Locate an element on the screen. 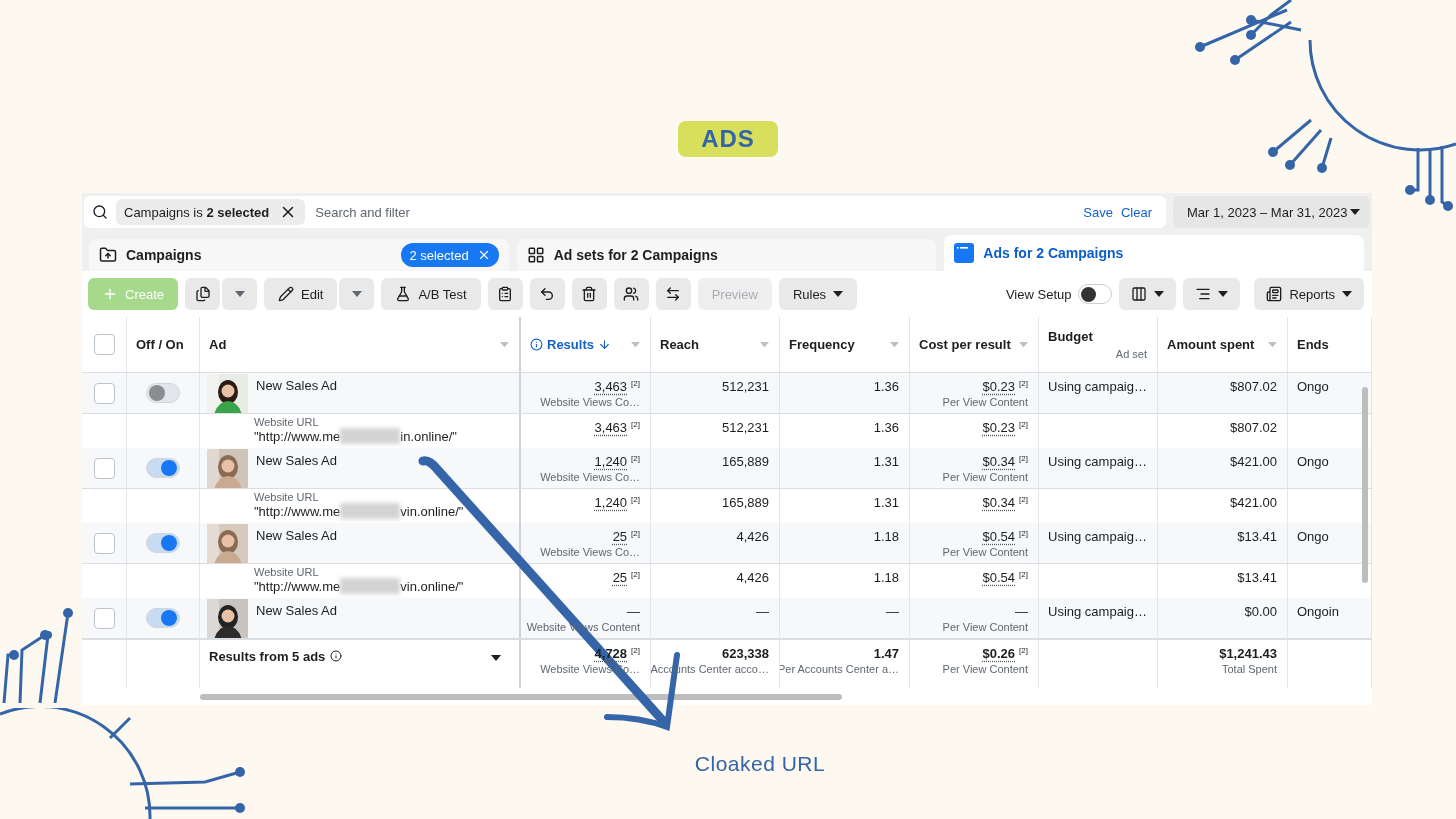  cell-value: $0.23 is located at coordinates (999, 427).